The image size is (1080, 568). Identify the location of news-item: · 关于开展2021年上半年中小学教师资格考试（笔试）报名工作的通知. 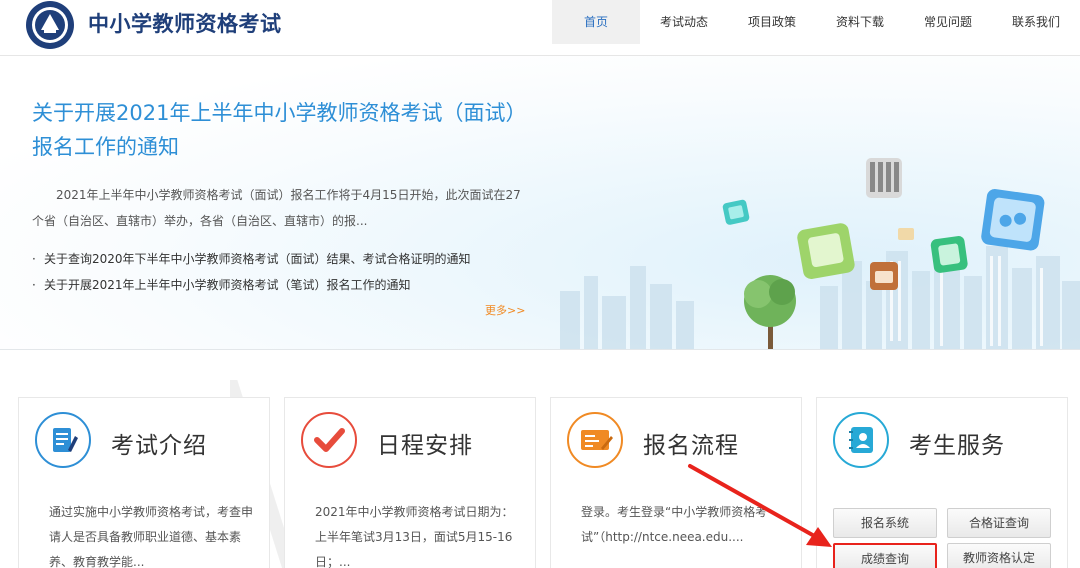
(277, 285).